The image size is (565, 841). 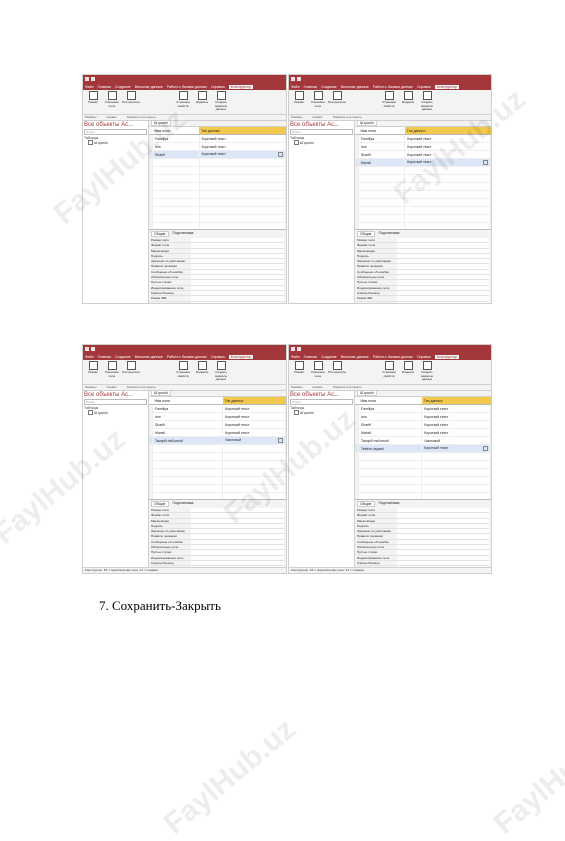 I want to click on field-row: Manzil Короткий текст, so click(x=423, y=432).